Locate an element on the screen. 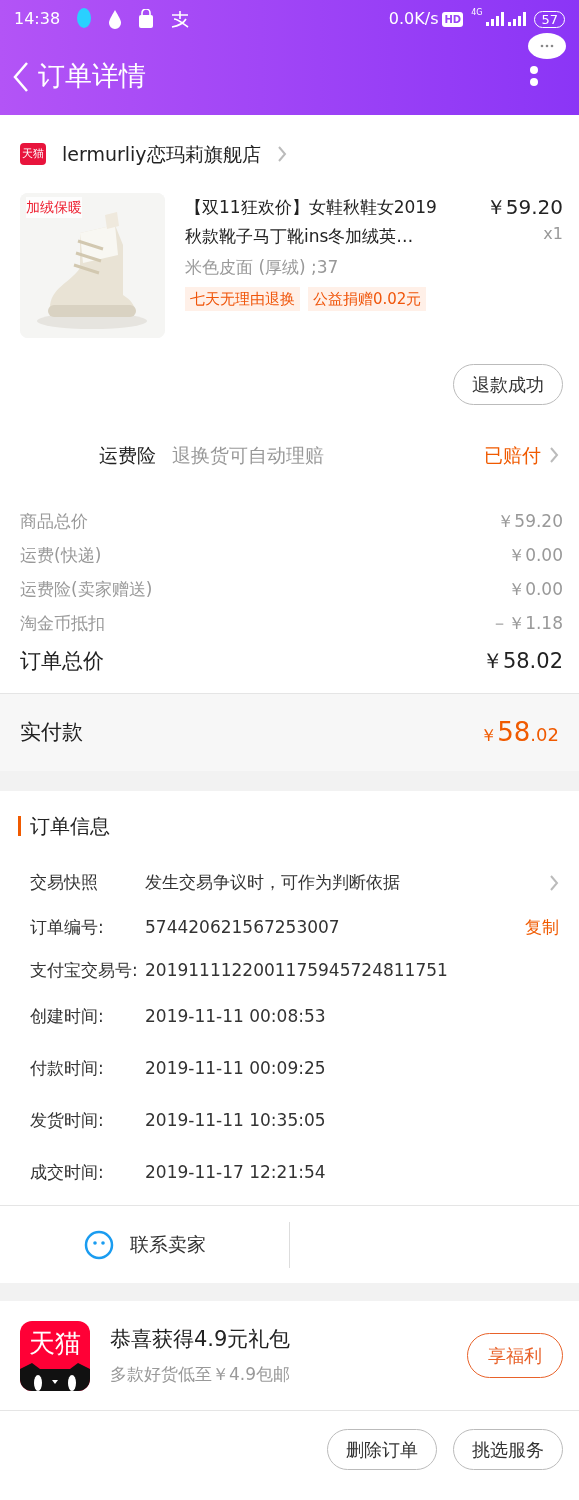 The width and height of the screenshot is (579, 1500). info-label: 发货时间: is located at coordinates (67, 1121).